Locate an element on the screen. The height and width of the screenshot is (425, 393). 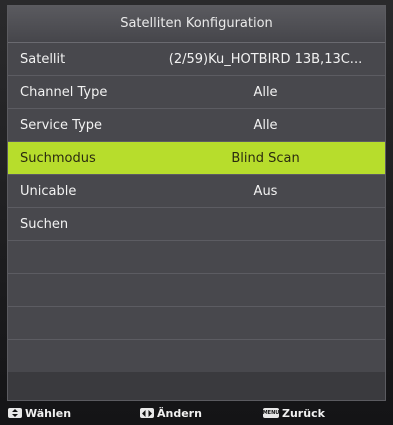
panel-footer is located at coordinates (196, 386).